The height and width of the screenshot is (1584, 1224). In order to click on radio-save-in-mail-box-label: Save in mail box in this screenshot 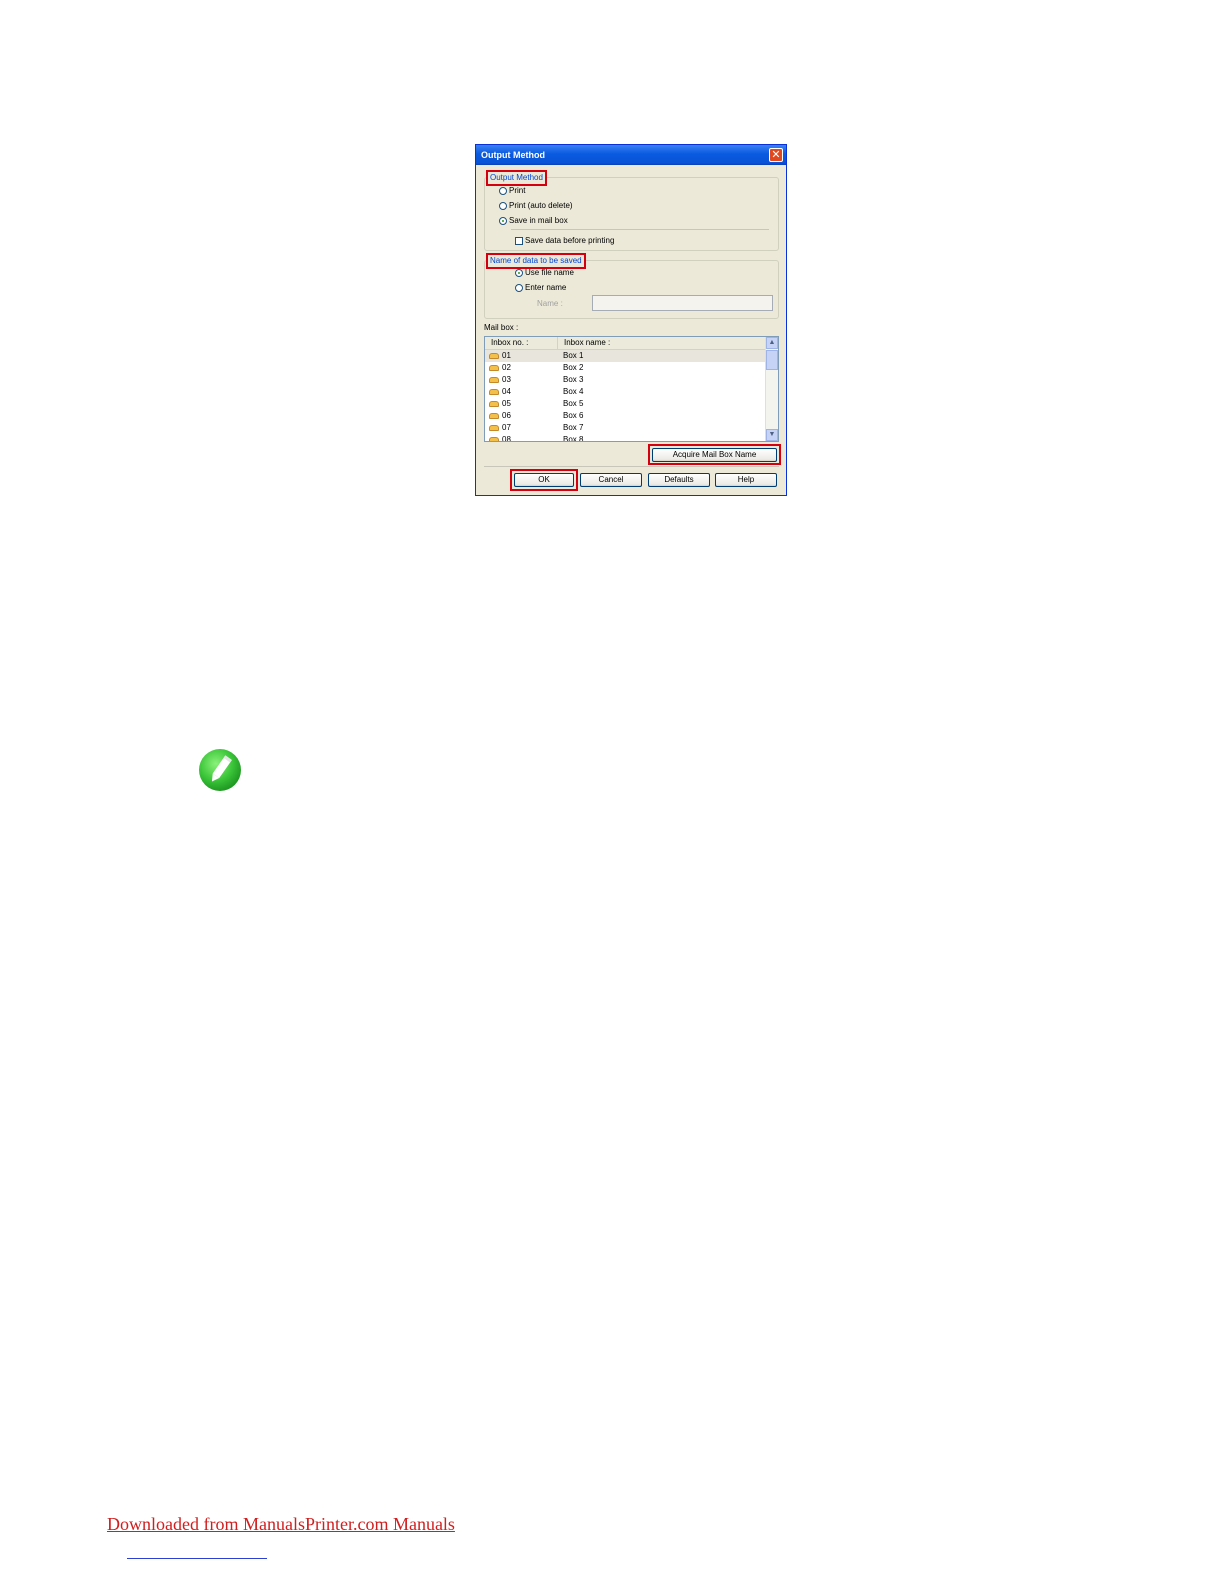, I will do `click(538, 220)`.